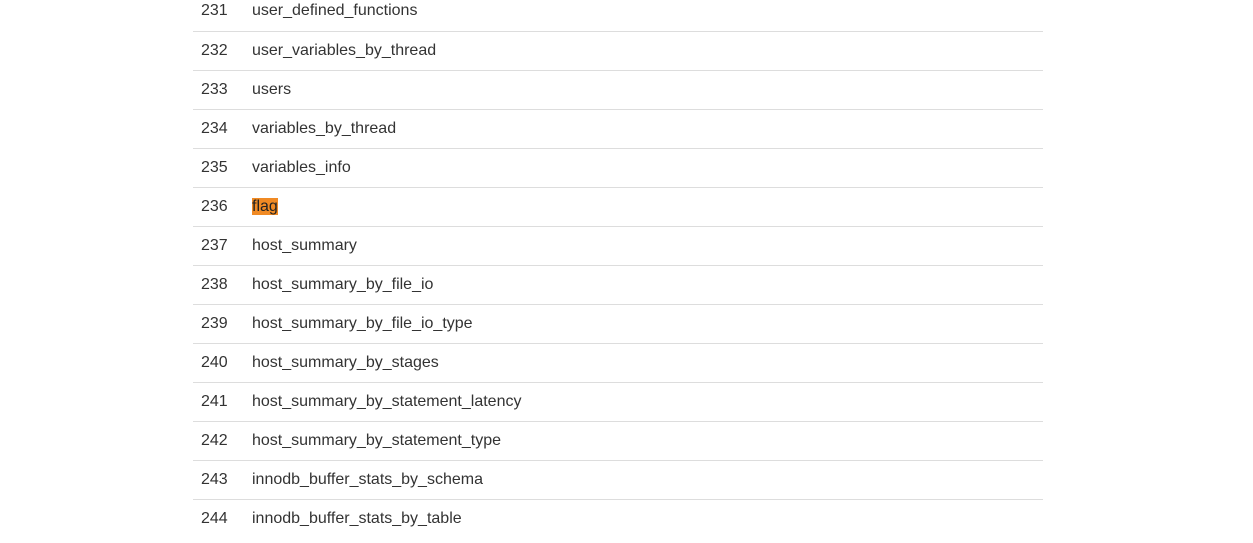  What do you see at coordinates (214, 167) in the screenshot?
I see `row-index: 235` at bounding box center [214, 167].